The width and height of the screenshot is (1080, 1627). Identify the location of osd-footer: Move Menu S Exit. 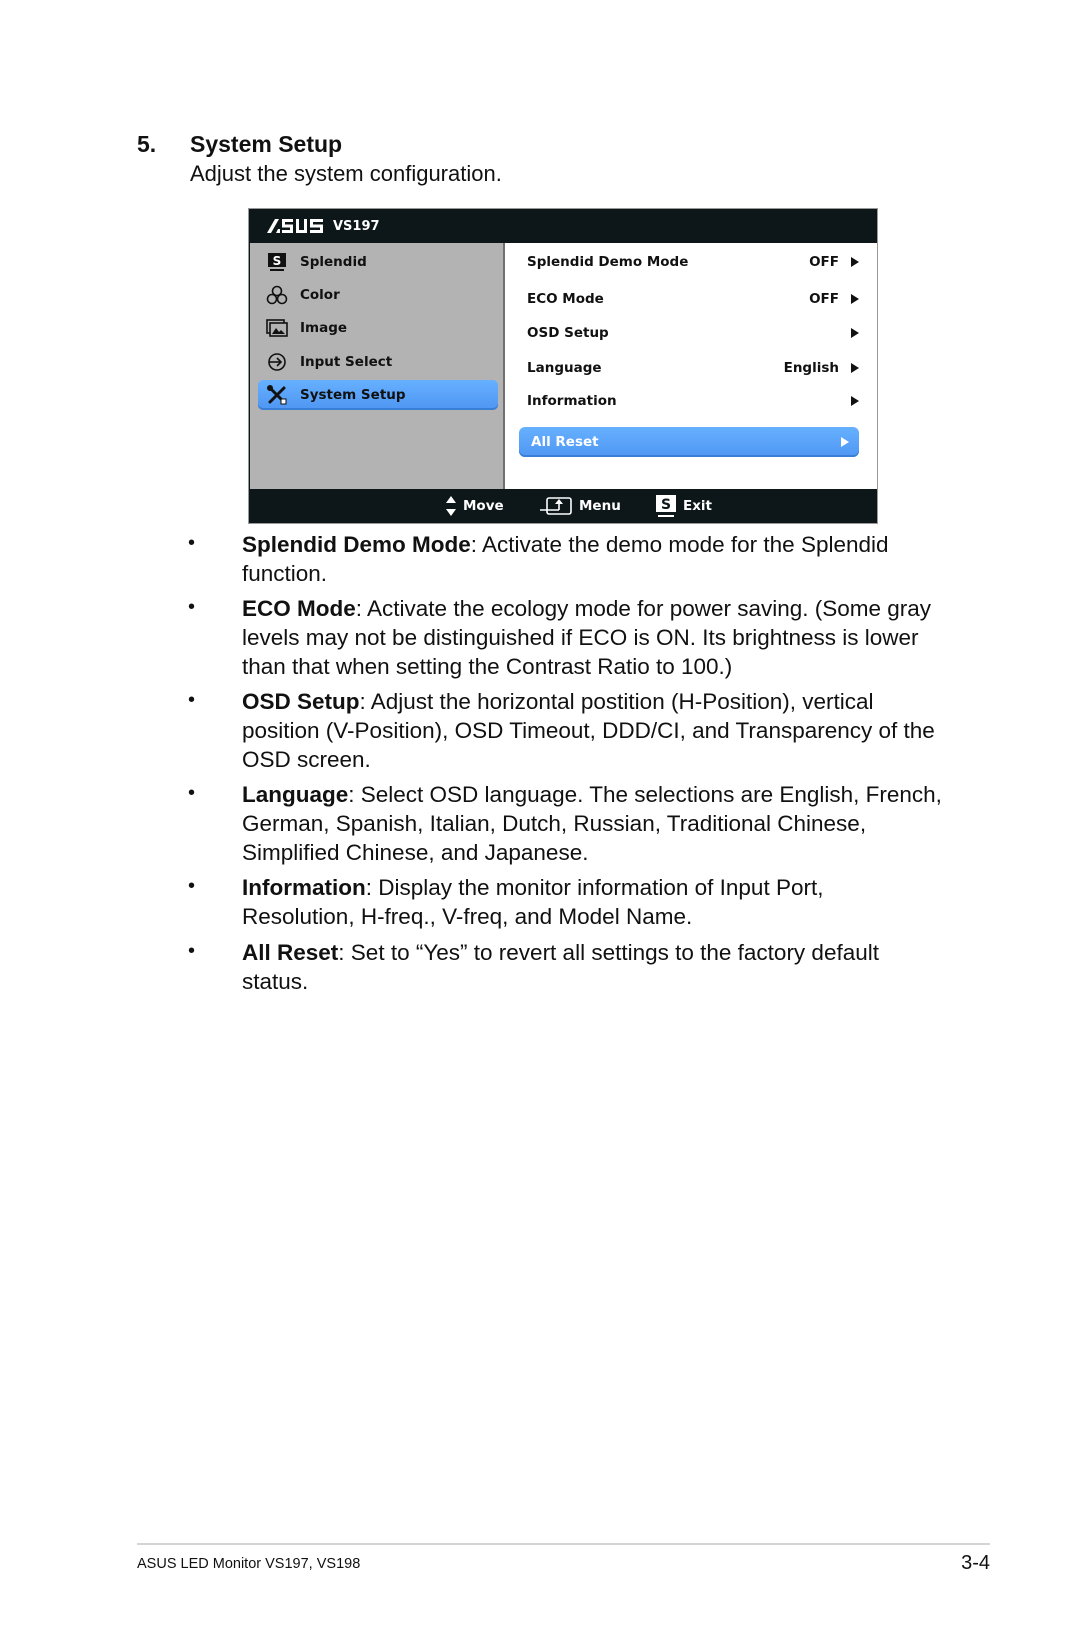
(563, 506).